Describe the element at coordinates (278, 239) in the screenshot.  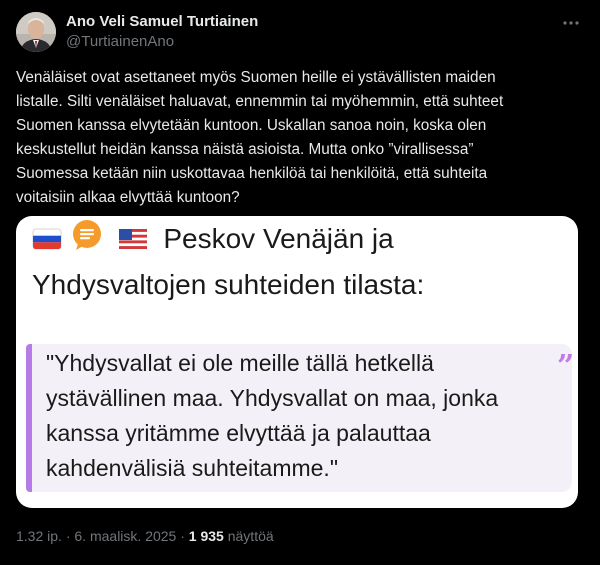
I see `media-title-line1: Peskov Venäjän ja` at that location.